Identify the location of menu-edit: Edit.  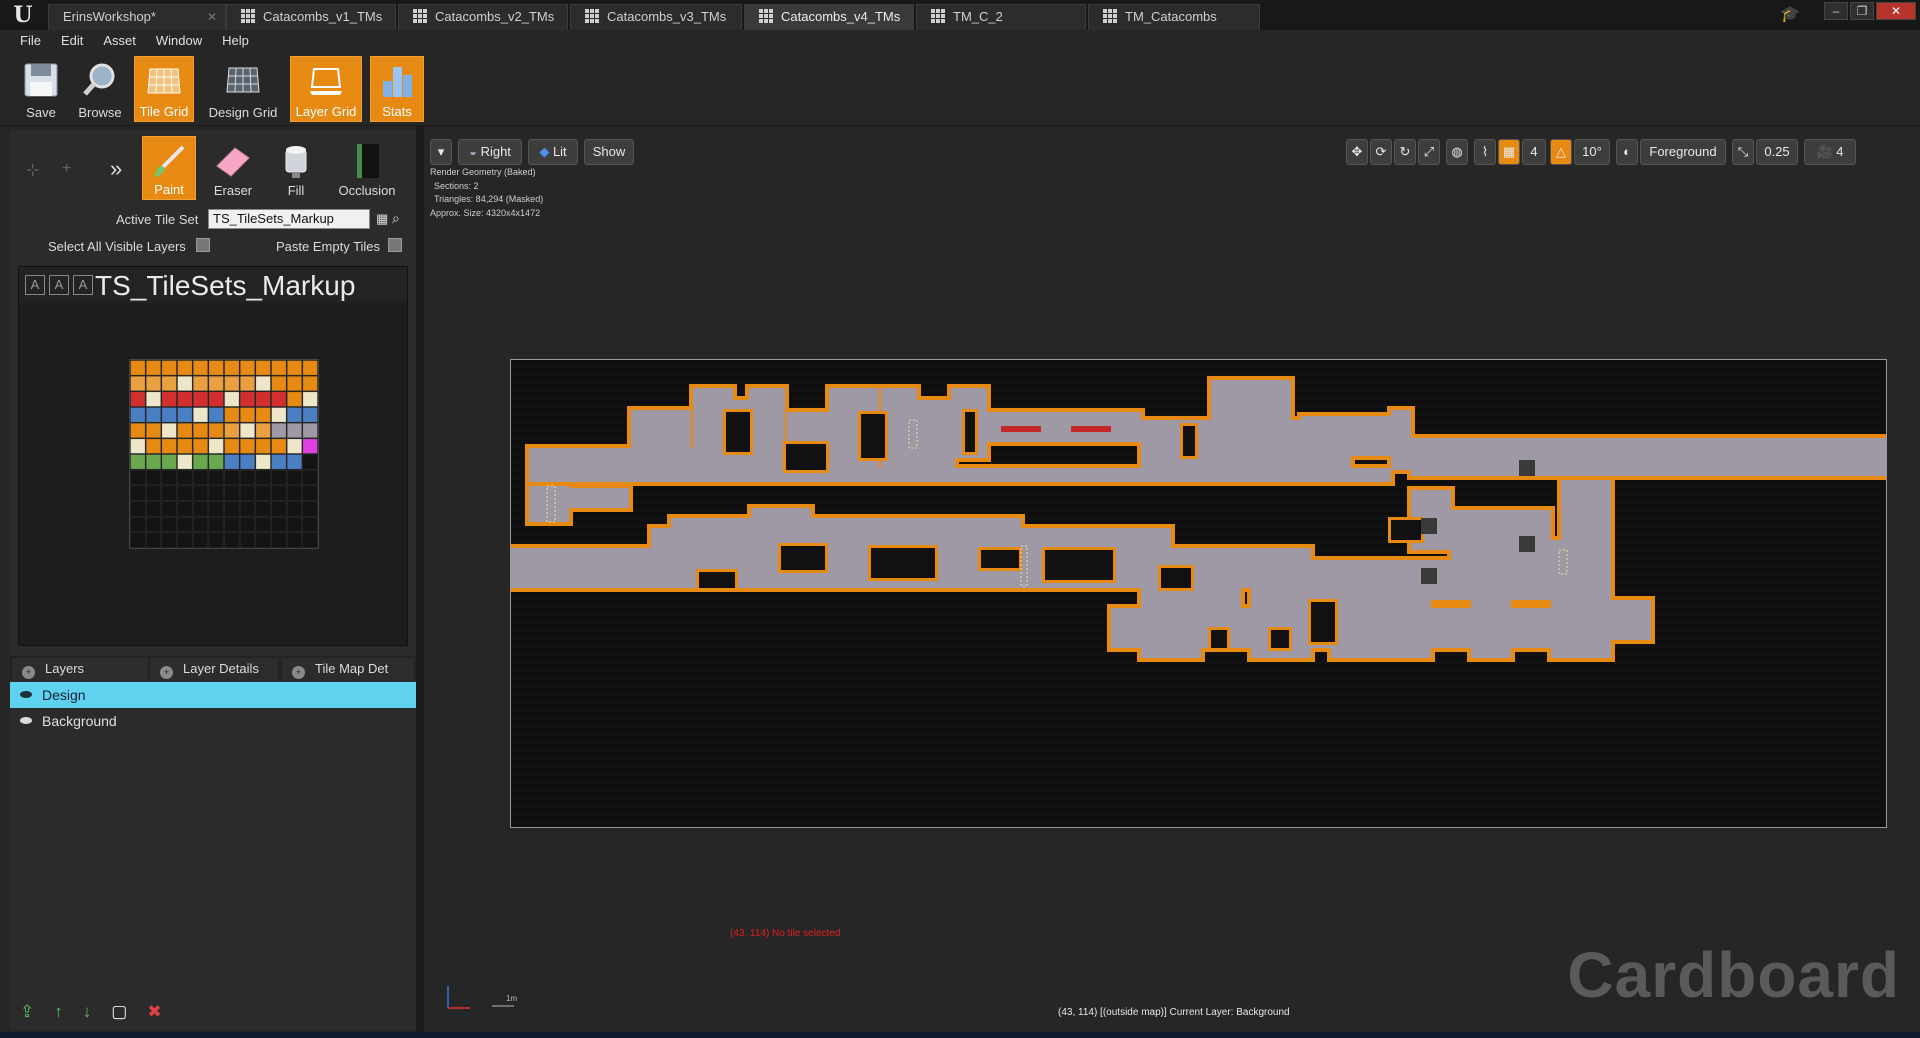
(74, 41).